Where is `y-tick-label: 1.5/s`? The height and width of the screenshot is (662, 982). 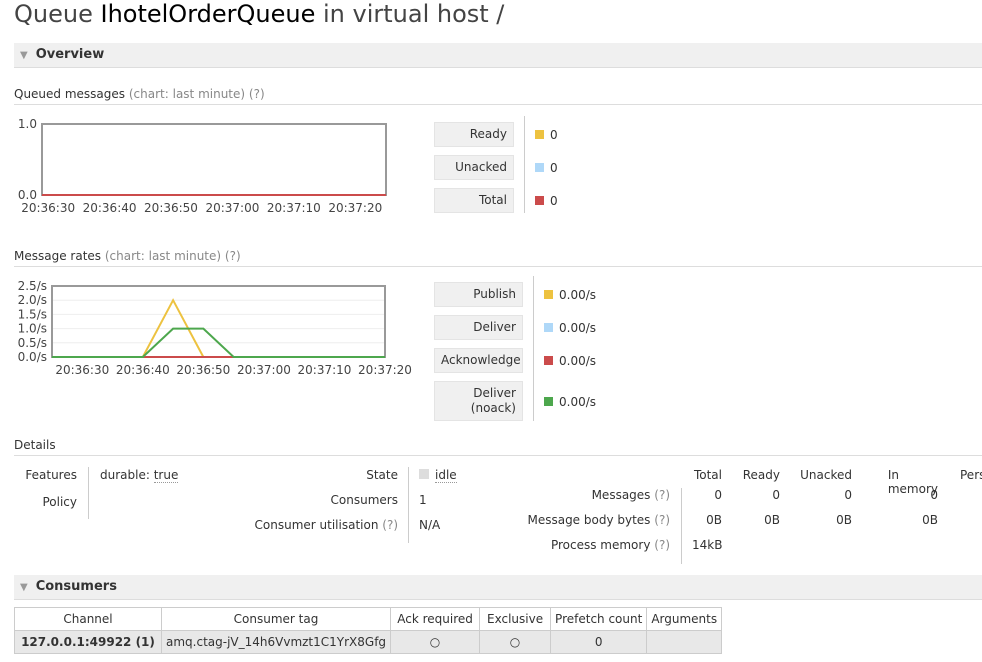 y-tick-label: 1.5/s is located at coordinates (32, 314).